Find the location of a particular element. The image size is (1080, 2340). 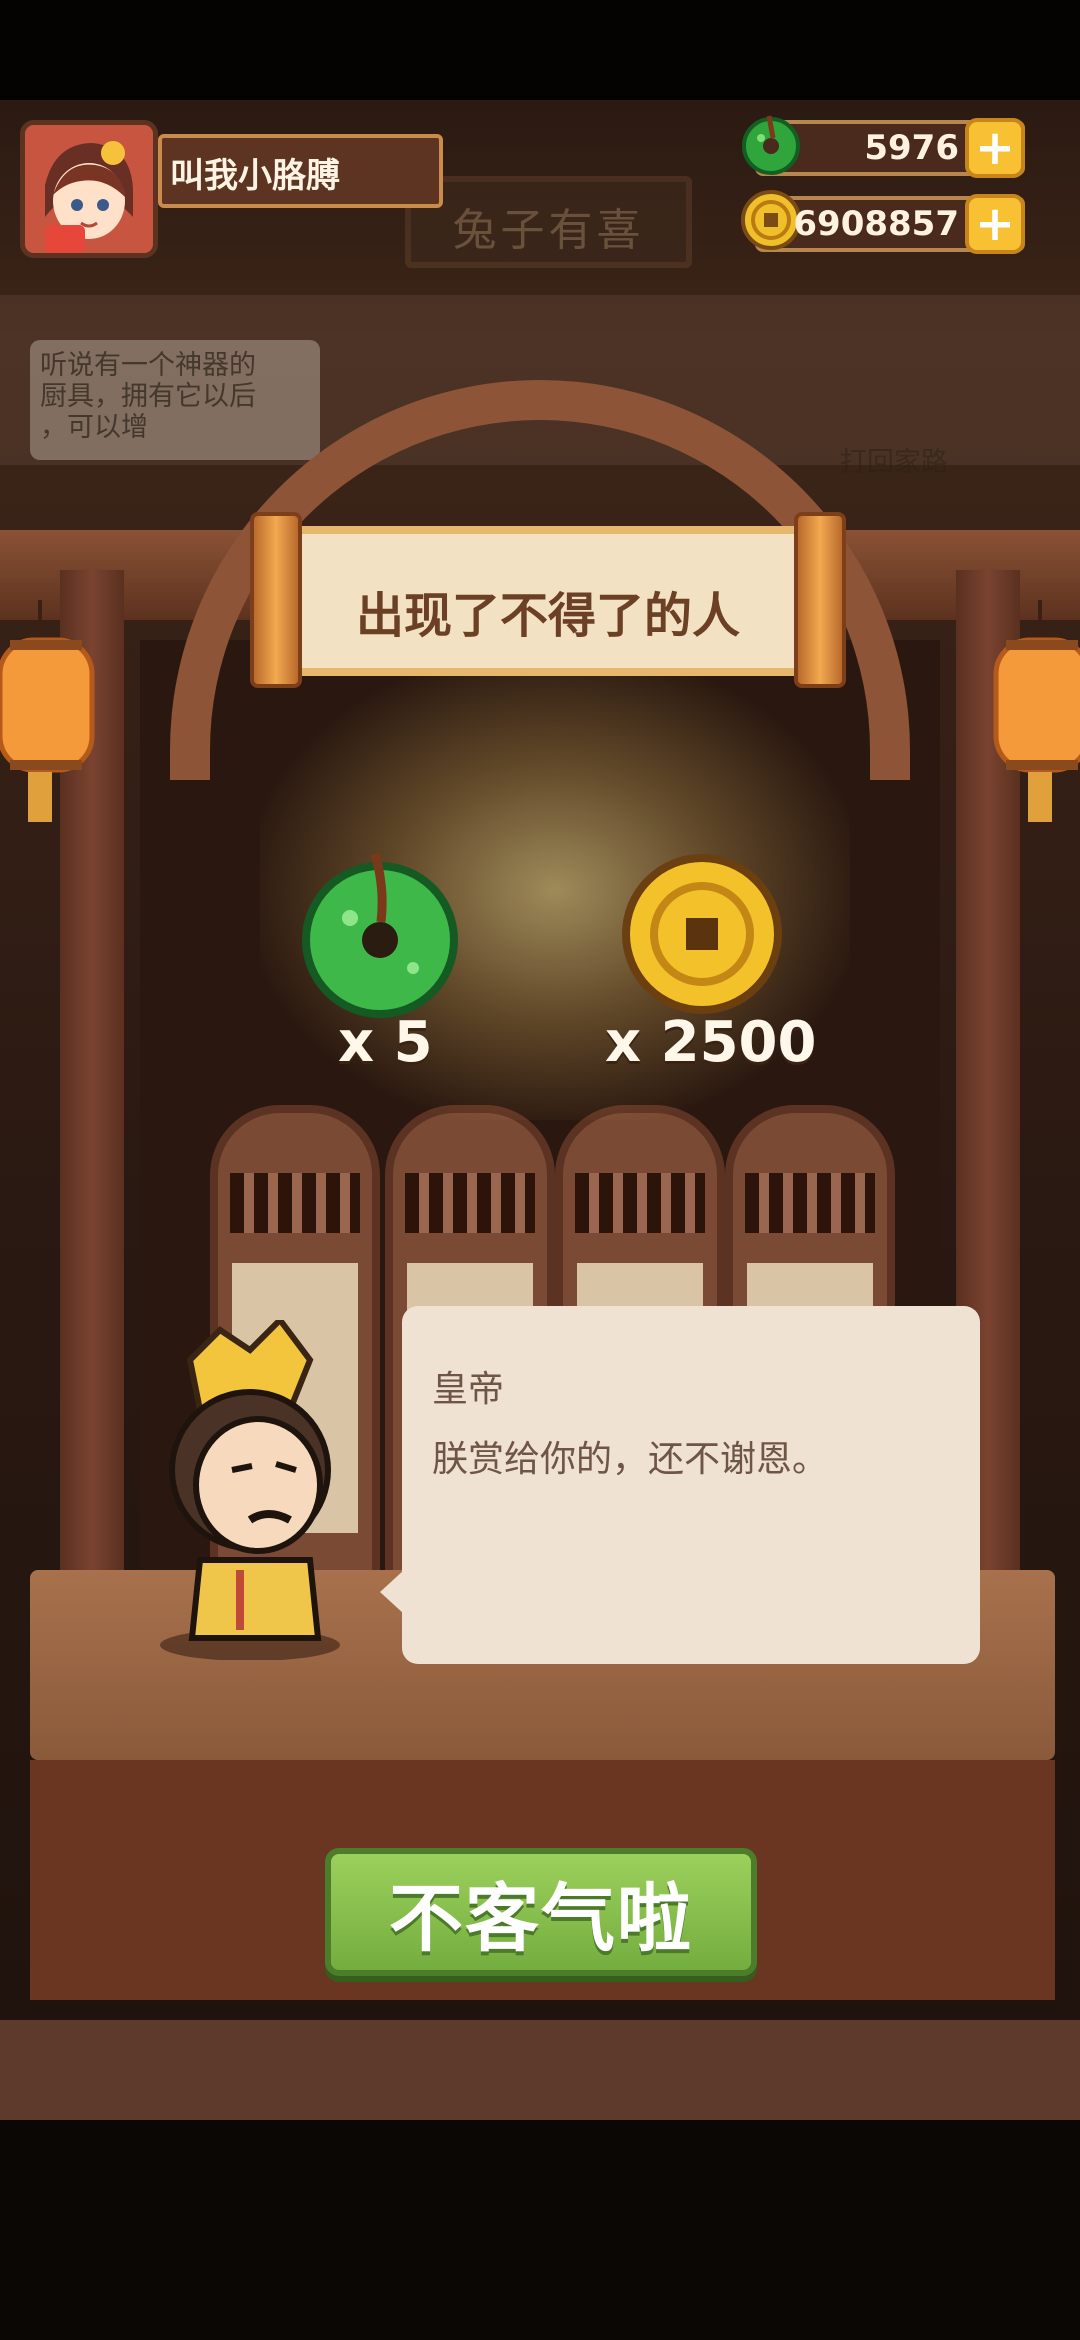

floor is located at coordinates (540, 2070).